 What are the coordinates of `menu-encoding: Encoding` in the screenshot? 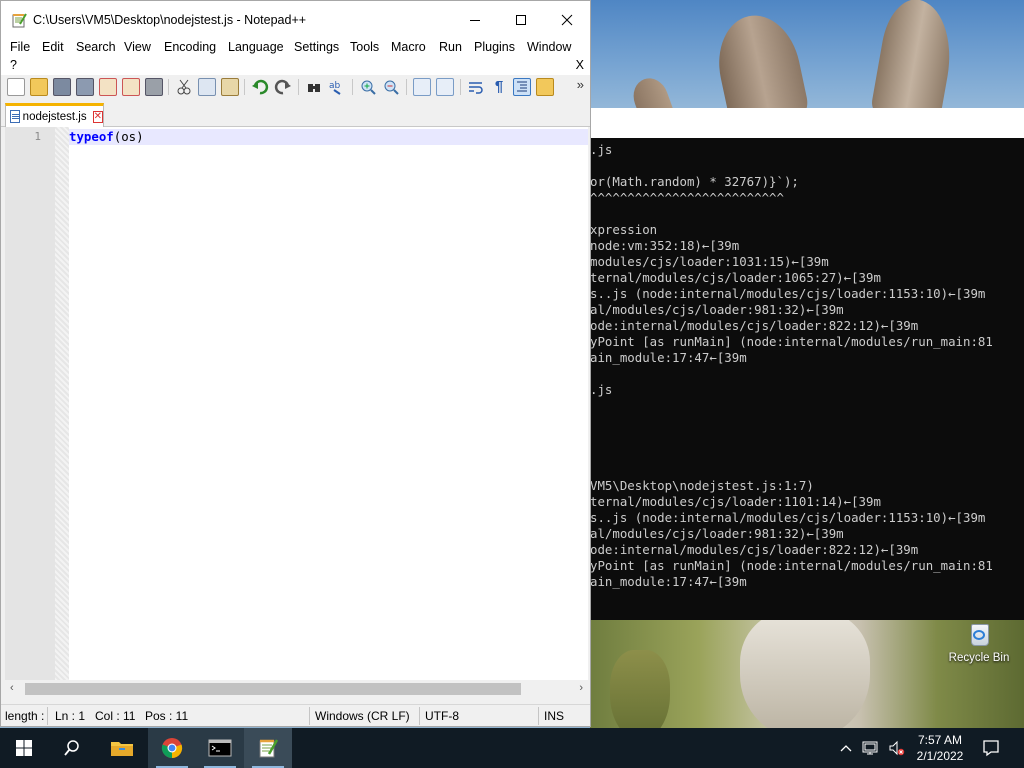 It's located at (190, 47).